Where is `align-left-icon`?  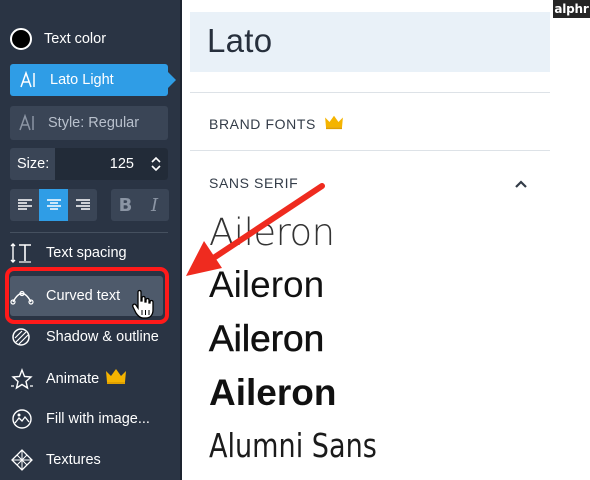
align-left-icon is located at coordinates (24, 204).